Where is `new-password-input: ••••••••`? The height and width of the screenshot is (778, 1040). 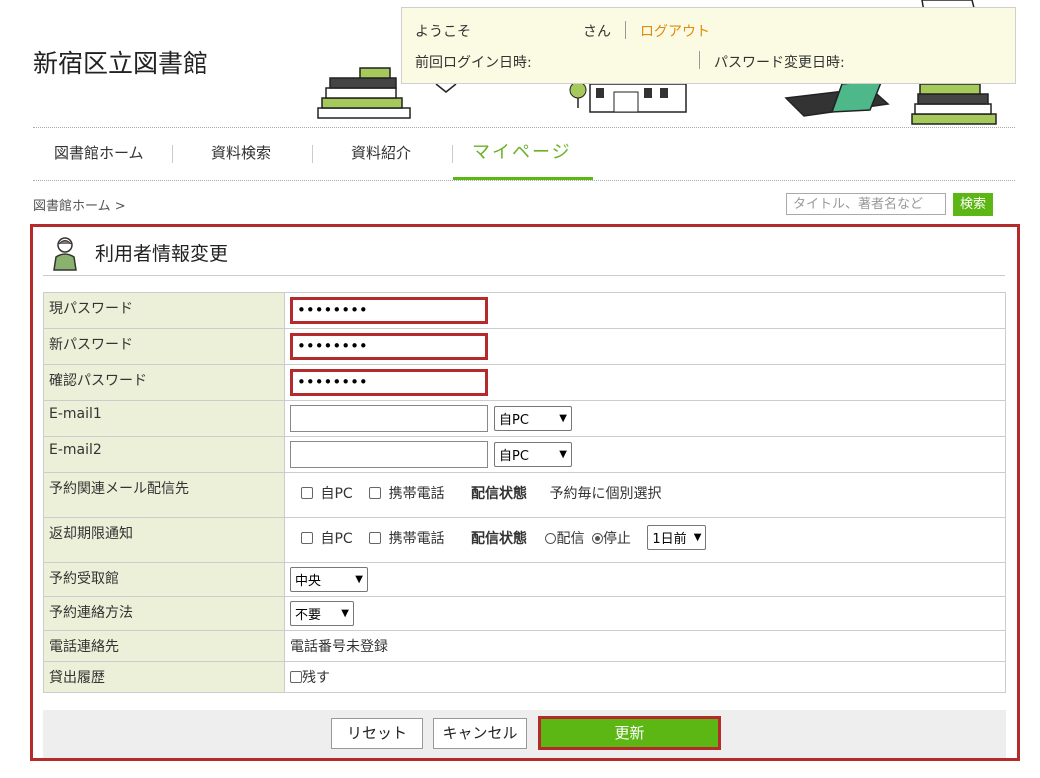
new-password-input: •••••••• is located at coordinates (389, 346).